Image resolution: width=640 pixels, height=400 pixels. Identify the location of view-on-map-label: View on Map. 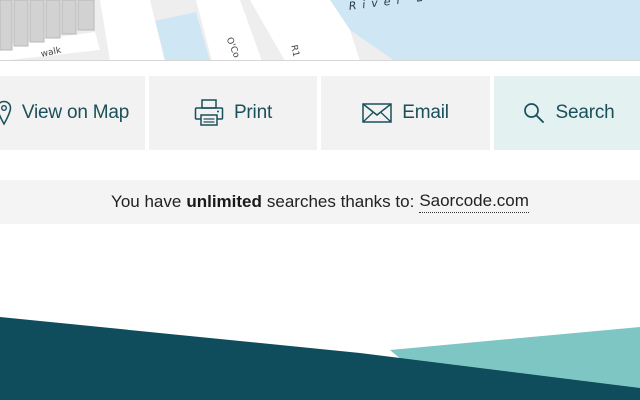
(75, 112).